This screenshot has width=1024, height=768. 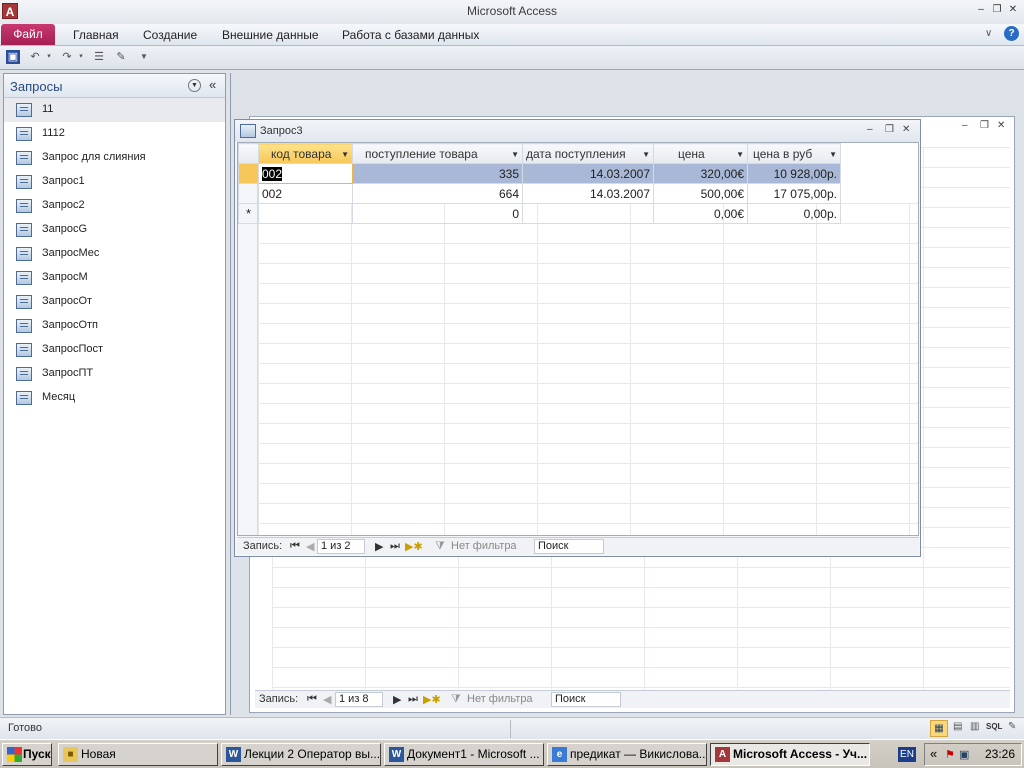 What do you see at coordinates (964, 754) in the screenshot?
I see `network-icon: ▣` at bounding box center [964, 754].